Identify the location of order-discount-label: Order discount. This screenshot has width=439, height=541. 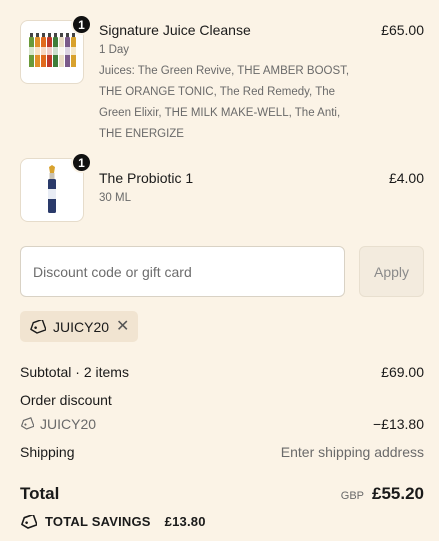
(66, 400).